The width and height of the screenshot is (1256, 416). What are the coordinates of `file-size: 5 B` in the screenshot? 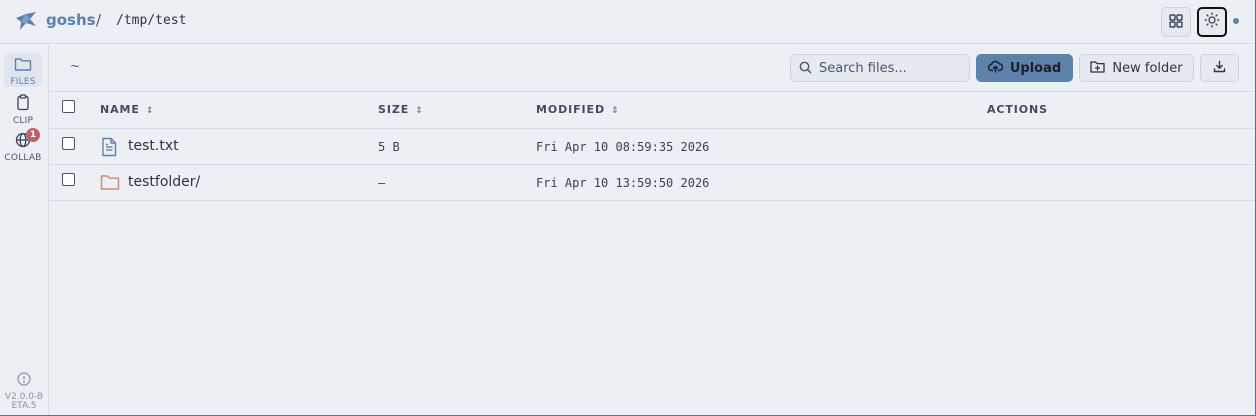 It's located at (389, 147).